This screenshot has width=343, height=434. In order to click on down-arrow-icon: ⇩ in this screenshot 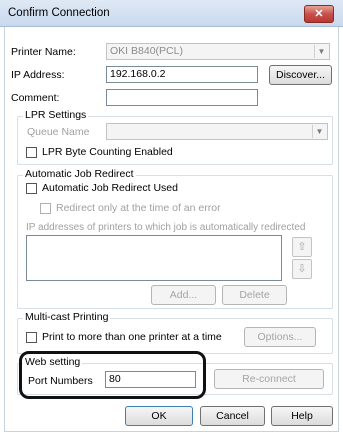, I will do `click(302, 269)`.